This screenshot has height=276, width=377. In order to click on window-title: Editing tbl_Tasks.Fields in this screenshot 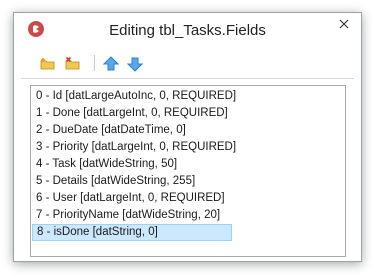, I will do `click(187, 30)`.